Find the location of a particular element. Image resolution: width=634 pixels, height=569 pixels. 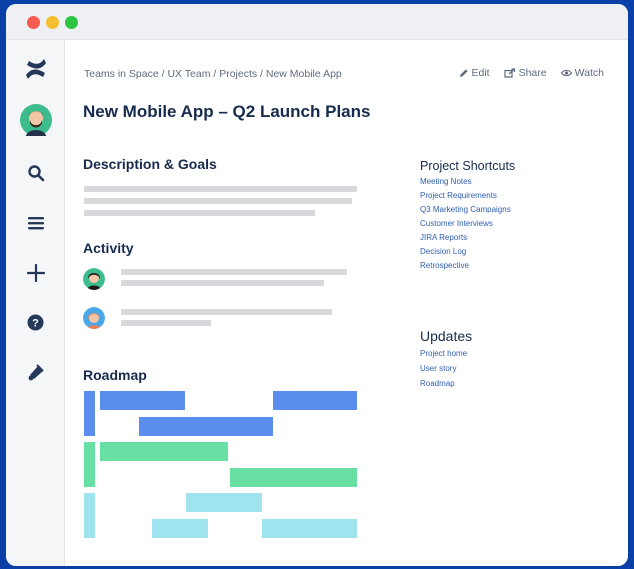

sidebar: ? is located at coordinates (35, 303).